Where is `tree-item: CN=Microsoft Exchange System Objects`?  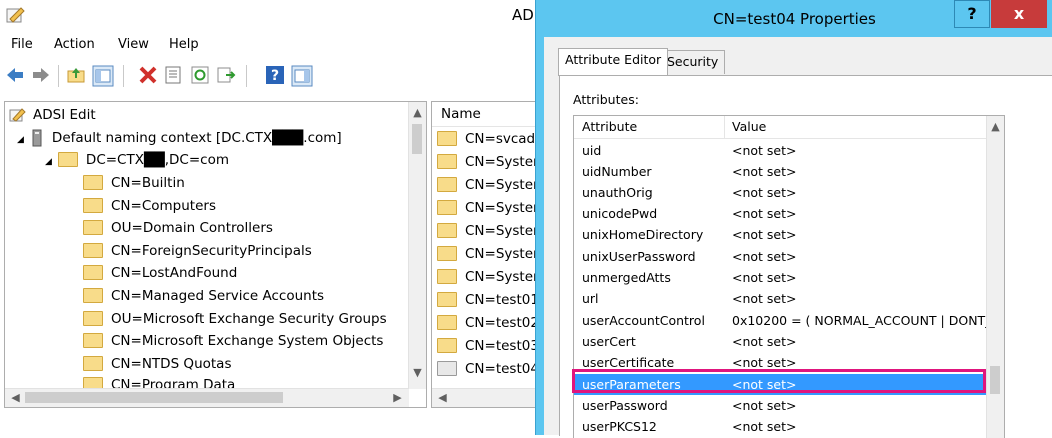
tree-item: CN=Microsoft Exchange System Objects is located at coordinates (233, 341).